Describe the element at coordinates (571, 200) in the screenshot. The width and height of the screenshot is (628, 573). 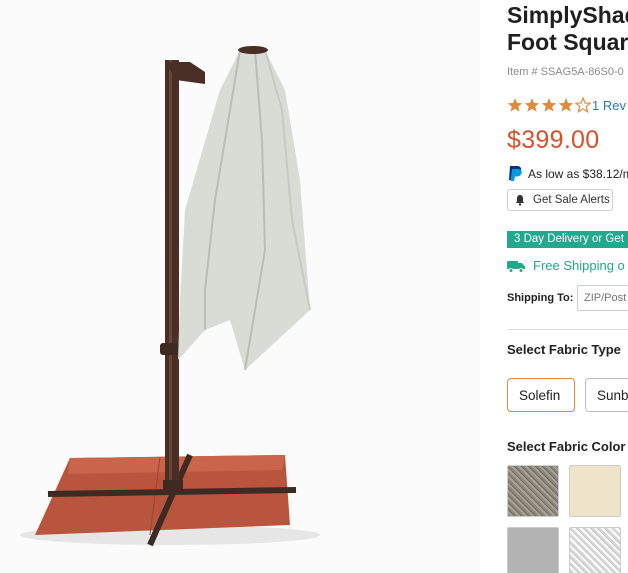
I see `sale-alert-label: Get Sale Alerts` at that location.